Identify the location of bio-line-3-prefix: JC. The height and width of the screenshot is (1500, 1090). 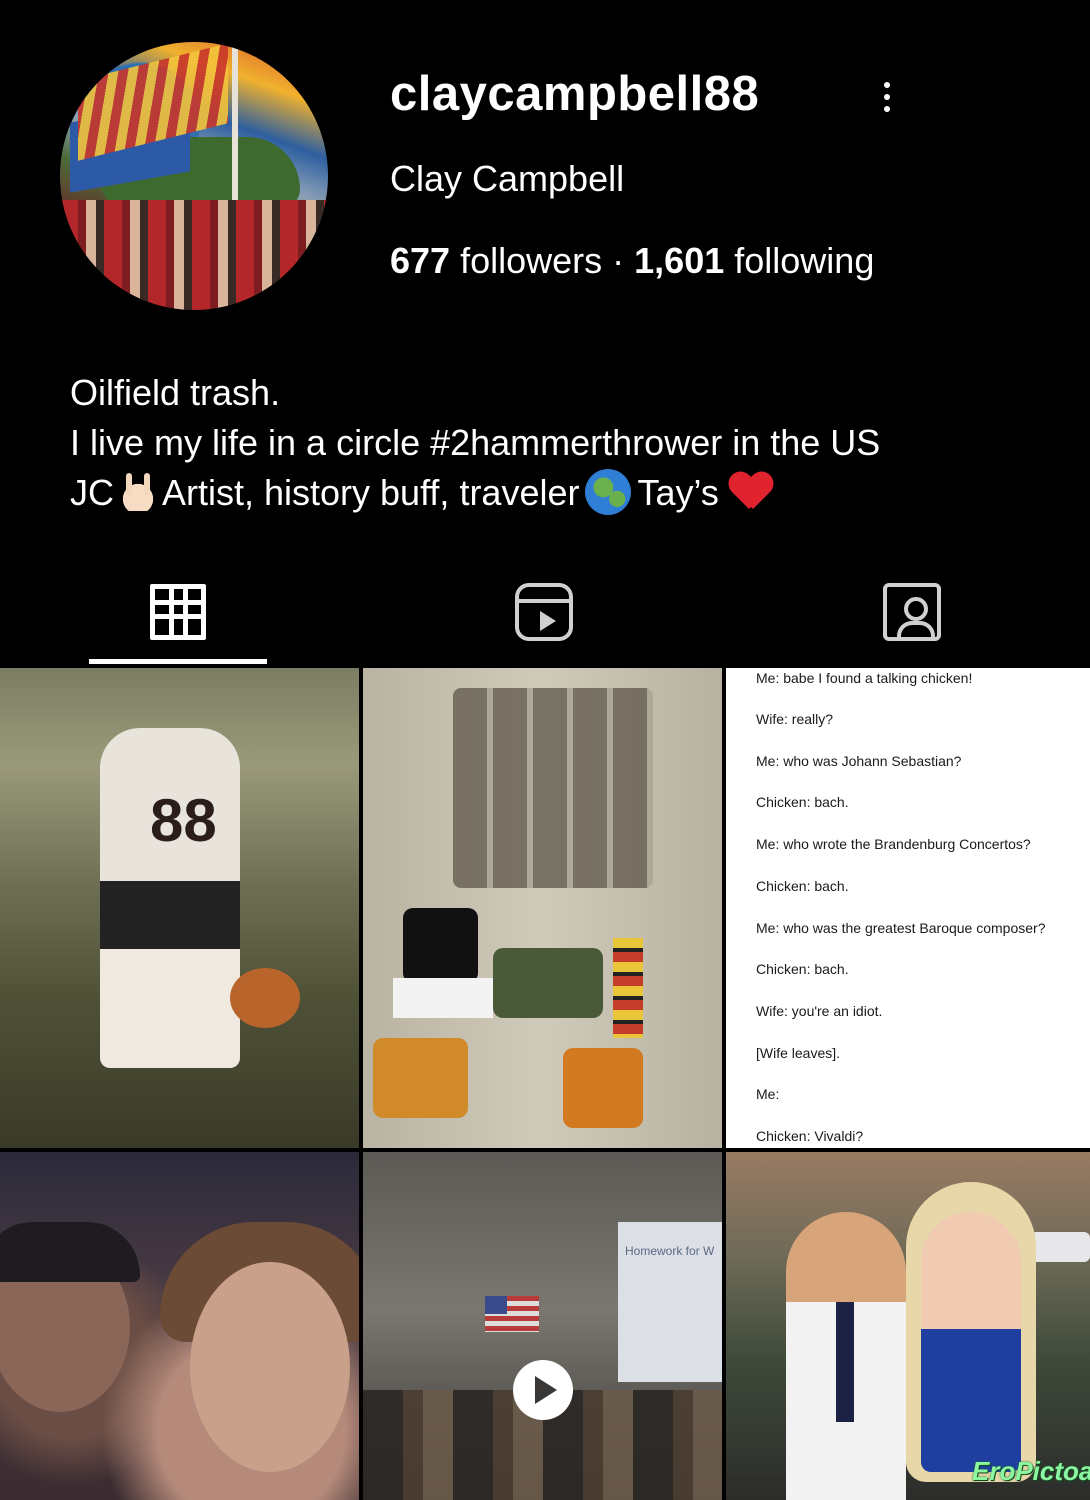
(92, 492).